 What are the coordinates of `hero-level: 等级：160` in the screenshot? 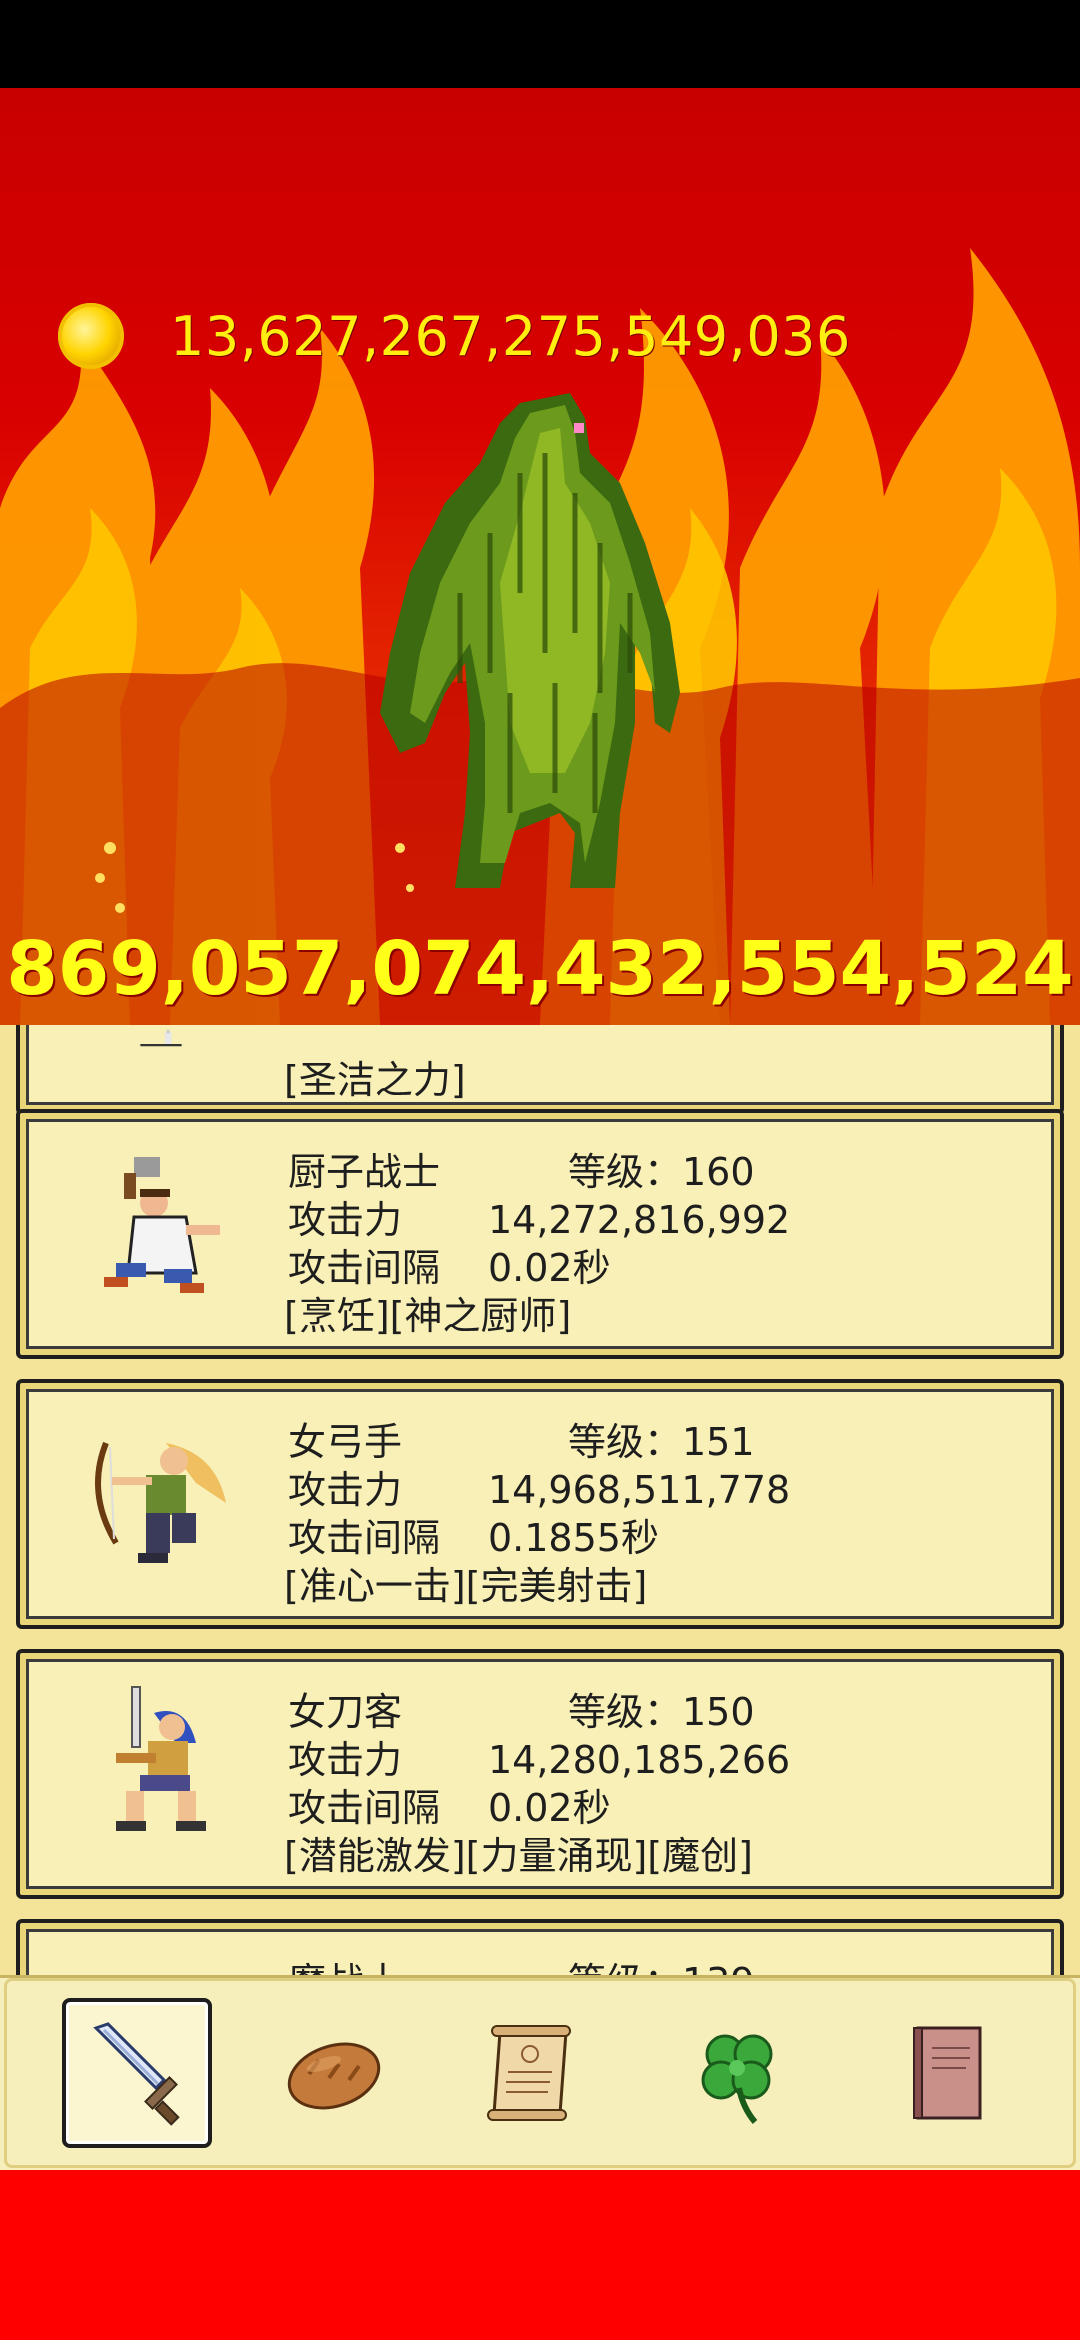 It's located at (661, 1172).